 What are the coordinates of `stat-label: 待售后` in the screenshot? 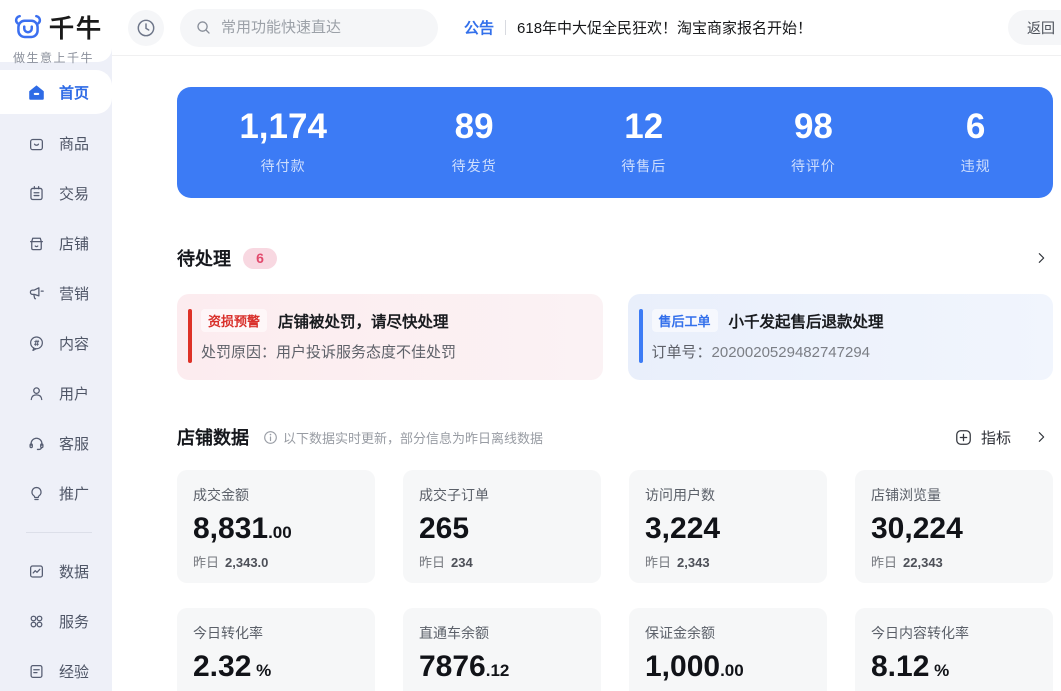 It's located at (644, 166).